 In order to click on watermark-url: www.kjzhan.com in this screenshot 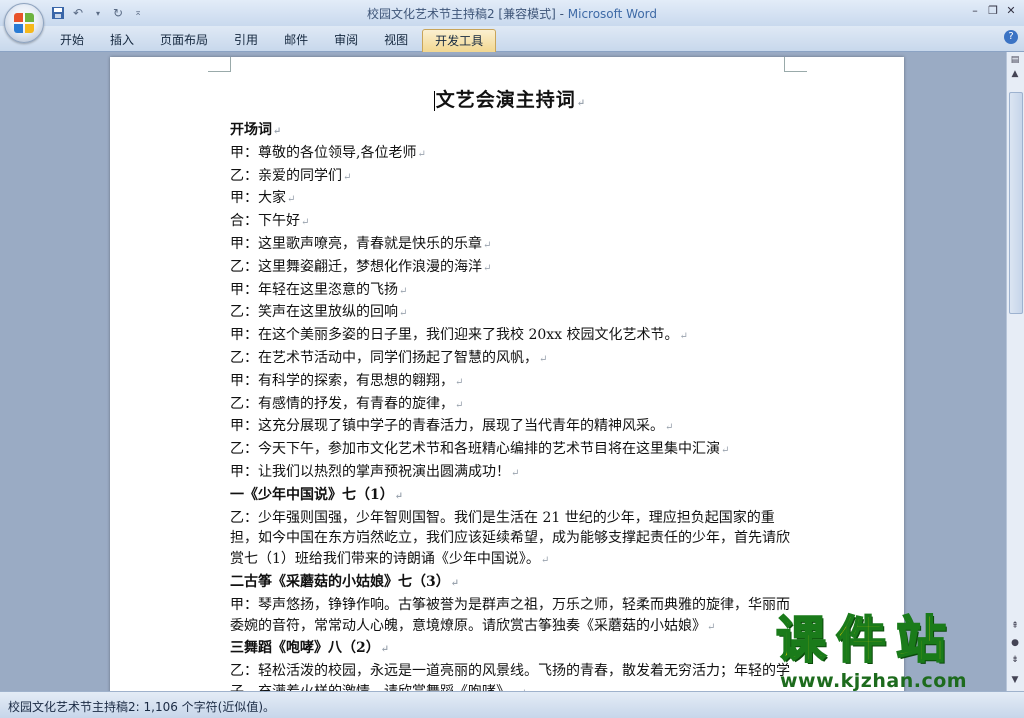, I will do `click(874, 681)`.